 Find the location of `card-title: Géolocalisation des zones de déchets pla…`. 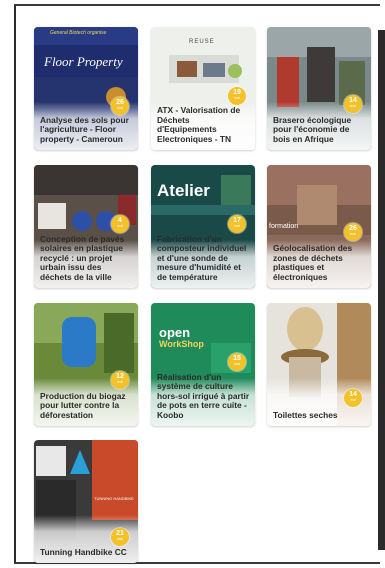

card-title: Géolocalisation des zones de déchets pla… is located at coordinates (313, 262).